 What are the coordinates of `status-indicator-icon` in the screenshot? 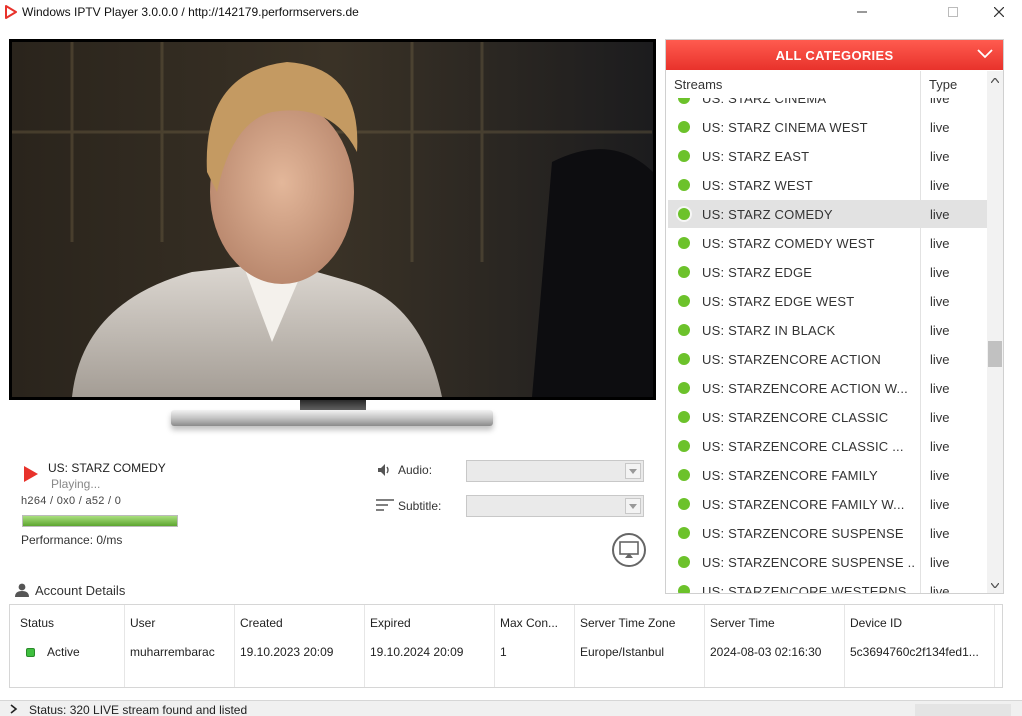 It's located at (30, 652).